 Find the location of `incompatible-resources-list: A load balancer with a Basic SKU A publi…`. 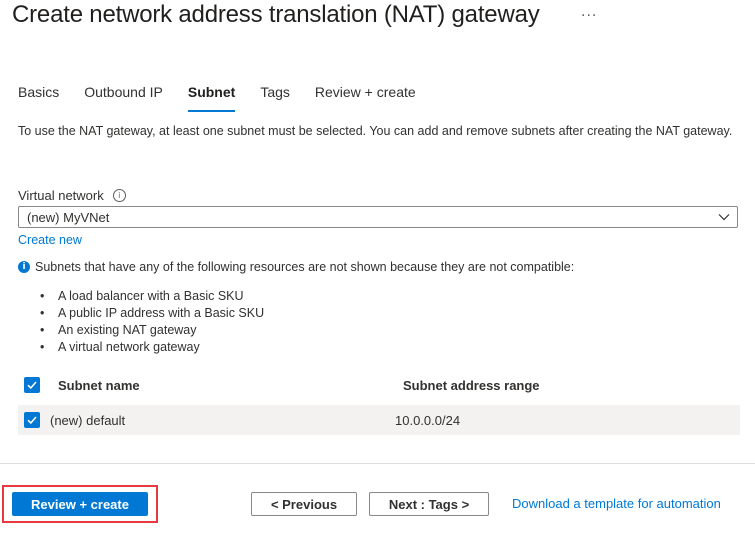

incompatible-resources-list: A load balancer with a Basic SKU A publi… is located at coordinates (152, 322).